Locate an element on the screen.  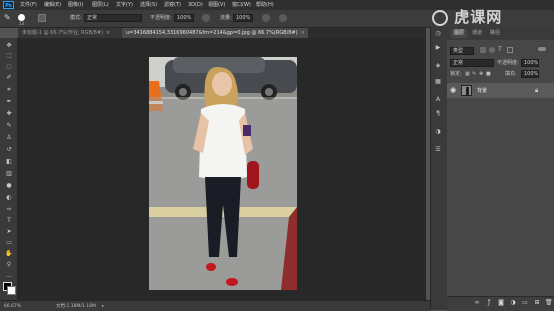
lock-icon: 🔒︎ is located at coordinates (537, 90).